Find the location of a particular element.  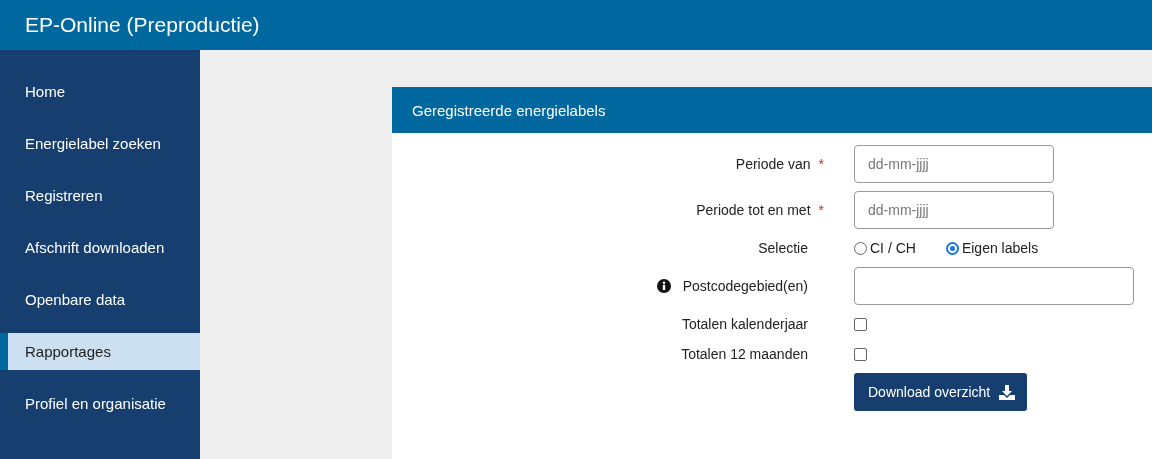

field-label: Totalen kalenderjaar is located at coordinates (744, 324).